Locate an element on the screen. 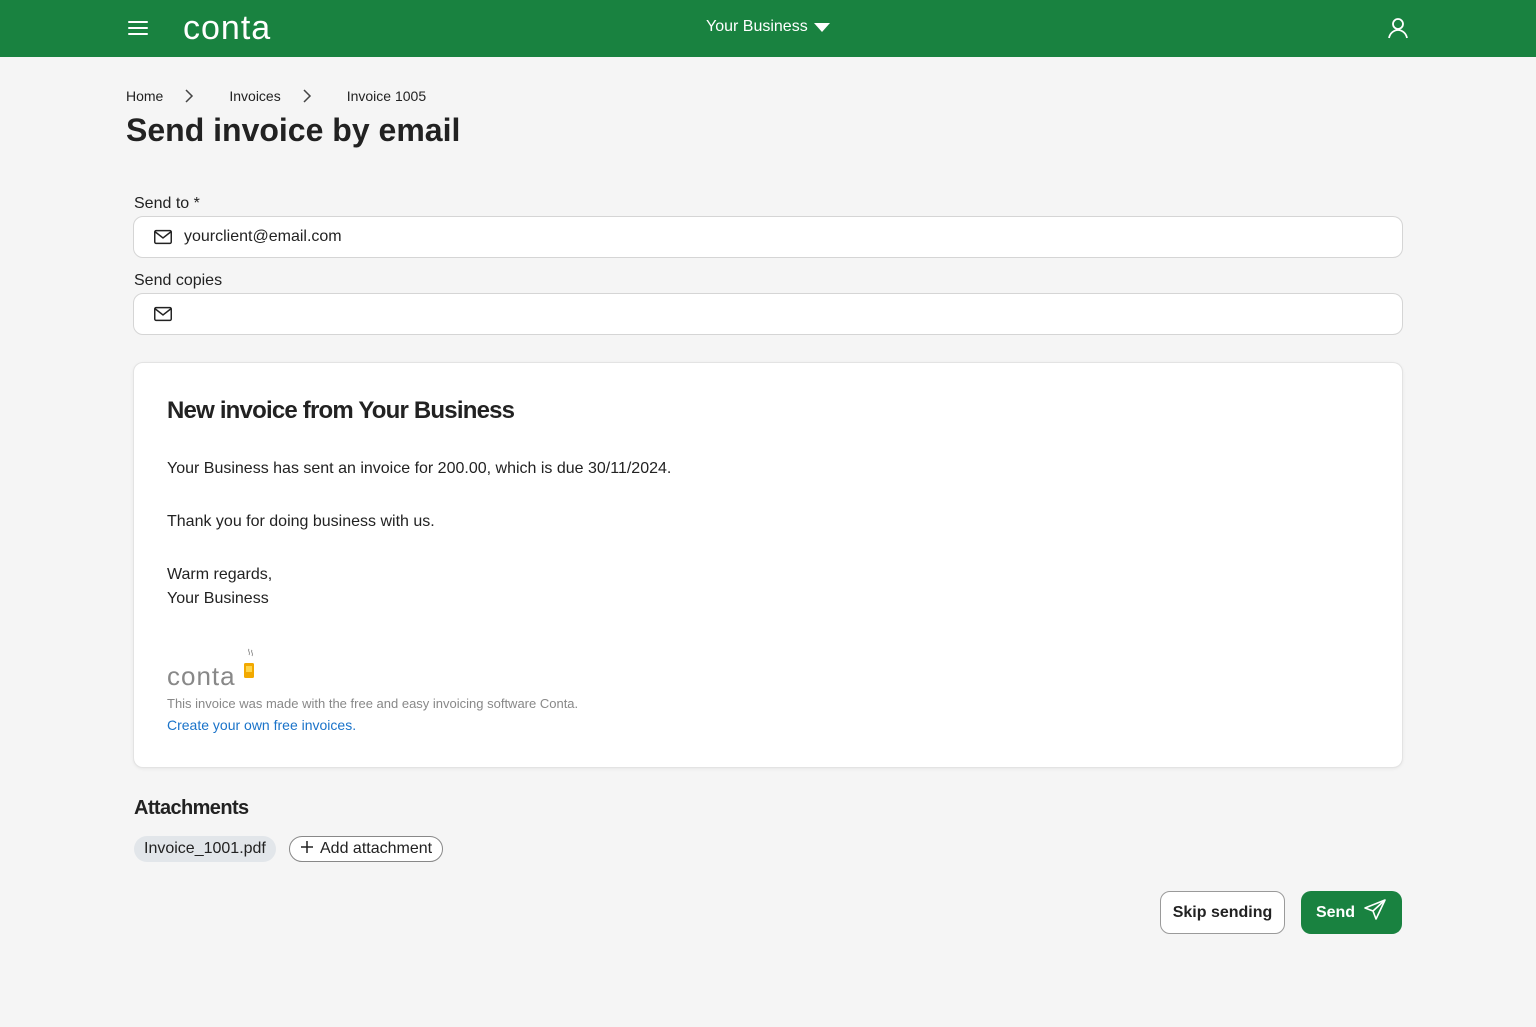 This screenshot has width=1536, height=1027. send-copies-label: Send copies is located at coordinates (178, 280).